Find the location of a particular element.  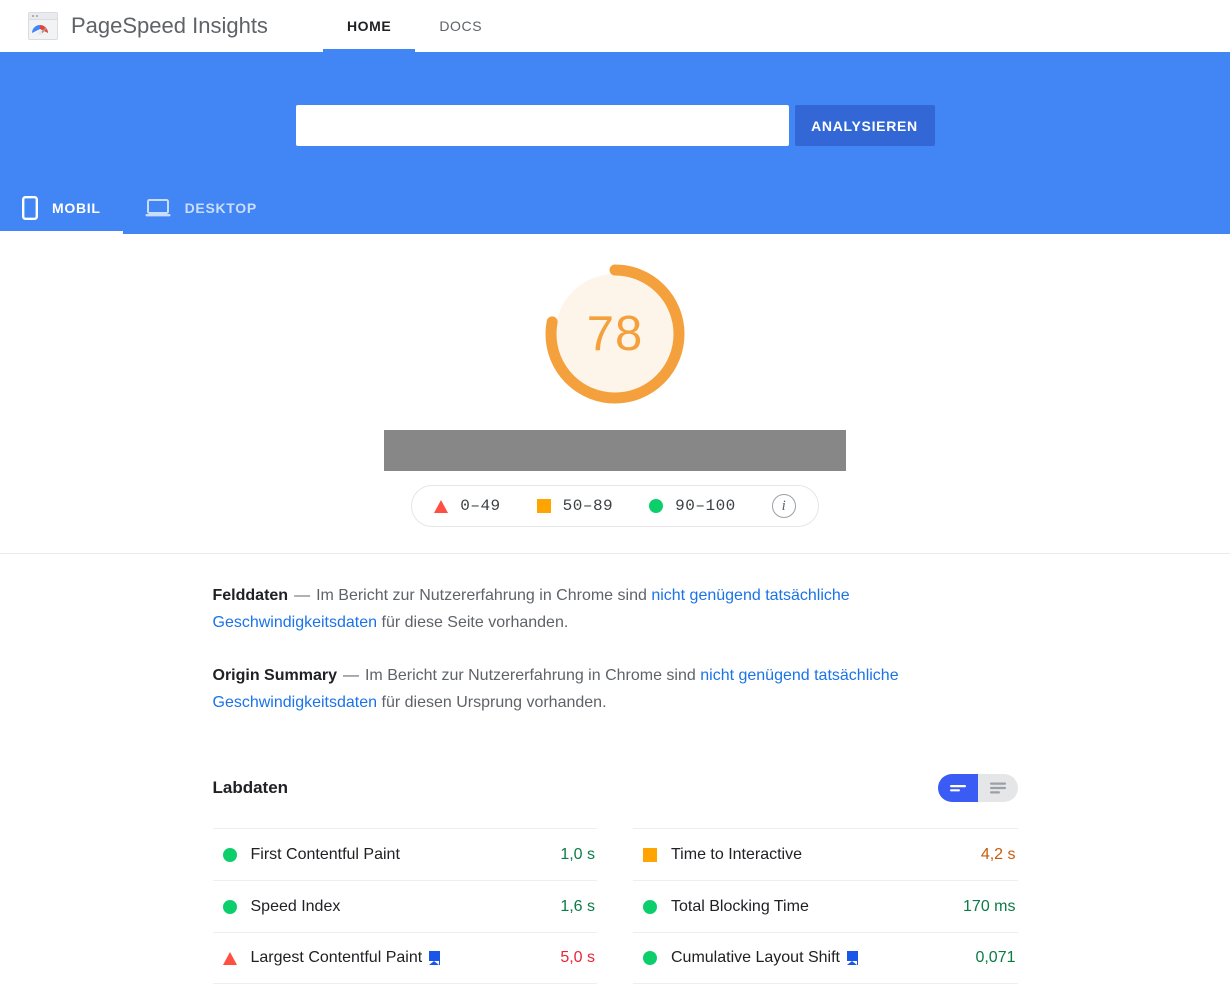

info-icon: i is located at coordinates (783, 506).